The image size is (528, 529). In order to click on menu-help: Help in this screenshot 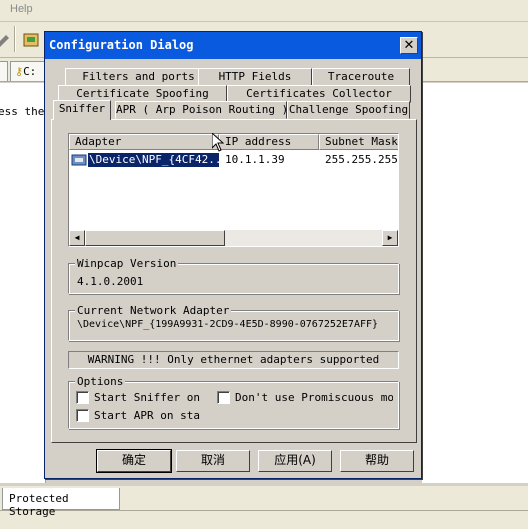, I will do `click(21, 9)`.